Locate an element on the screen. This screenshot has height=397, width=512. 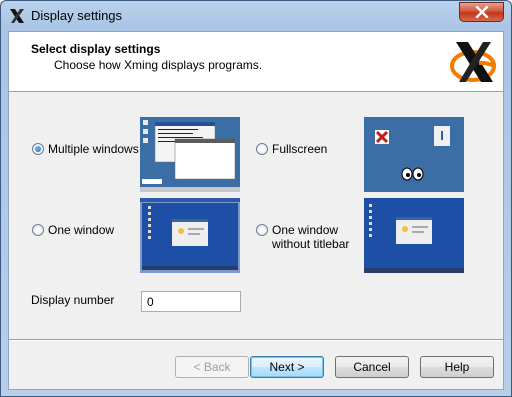
radio-multiple-windows: Multiple windows is located at coordinates (85, 149).